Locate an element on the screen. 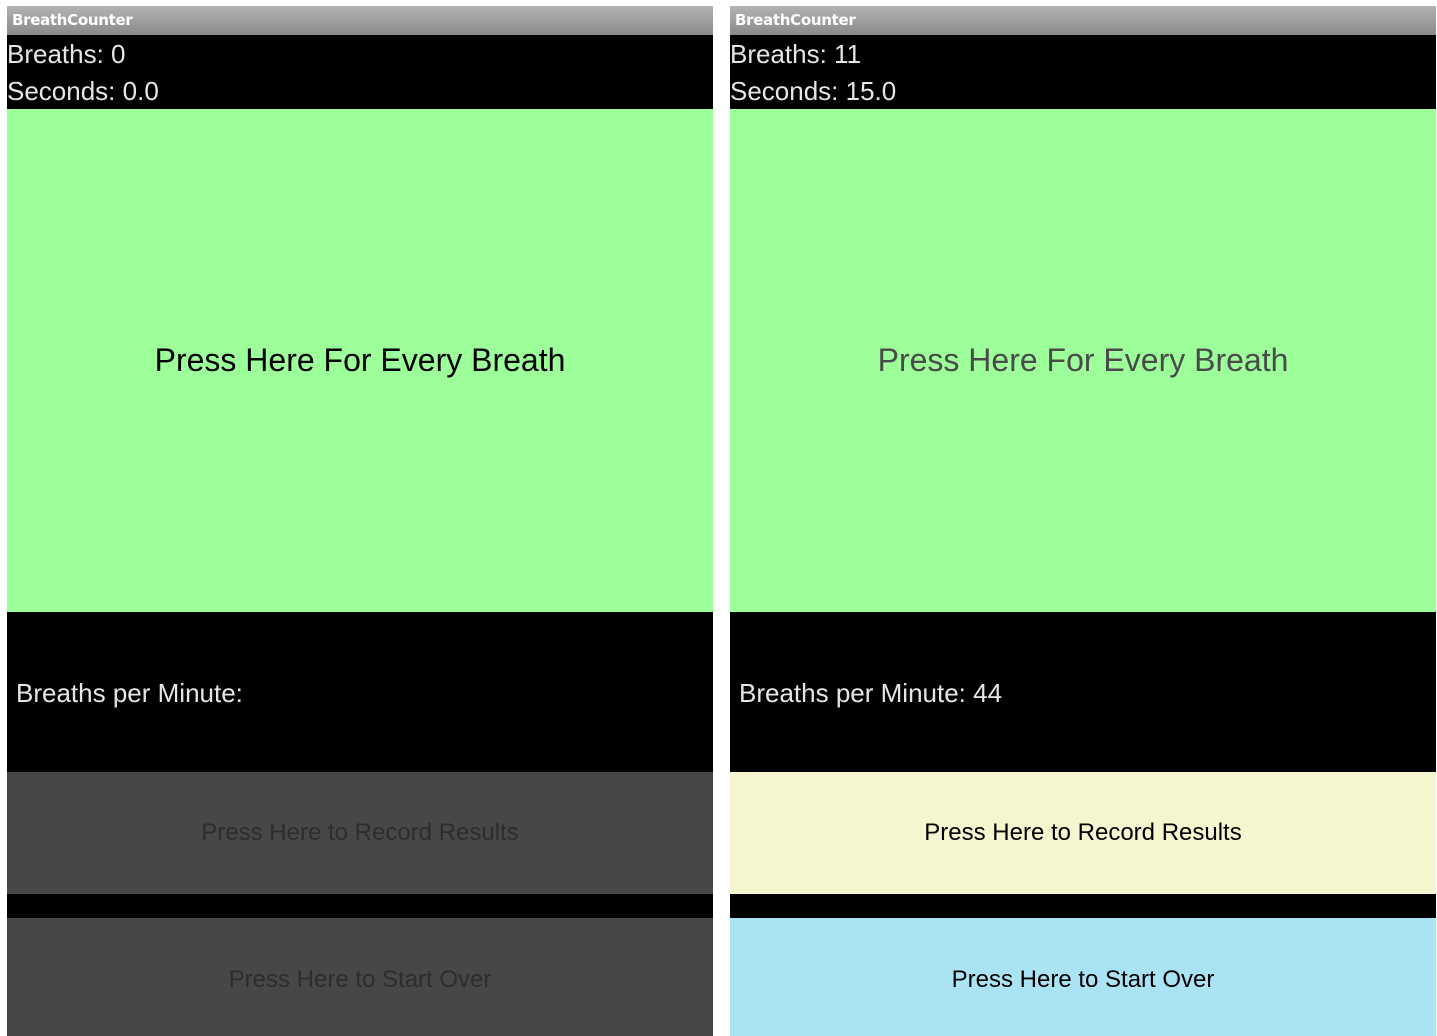 This screenshot has height=1036, width=1437. breaths-per-minute: Breaths per Minute: is located at coordinates (129, 693).